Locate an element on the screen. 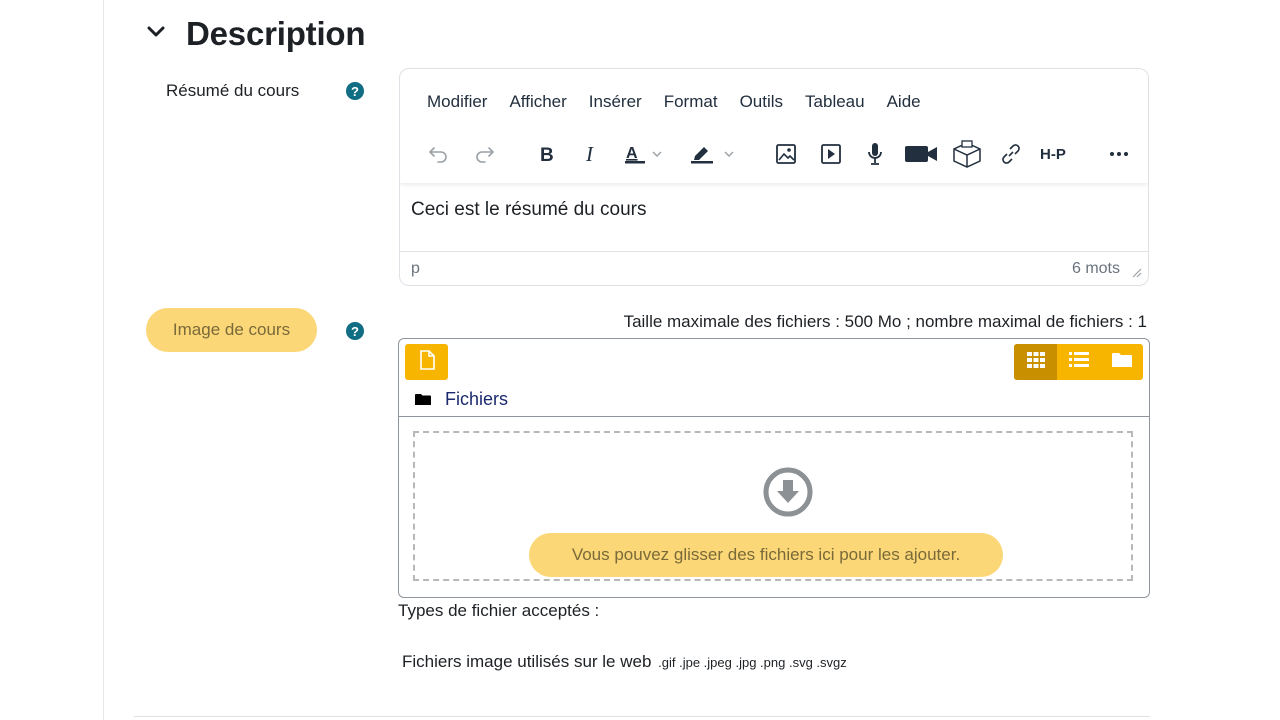  undo-icon is located at coordinates (438, 154).